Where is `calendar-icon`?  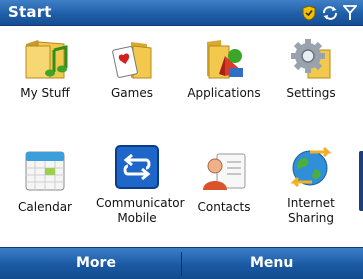 calendar-icon is located at coordinates (45, 171).